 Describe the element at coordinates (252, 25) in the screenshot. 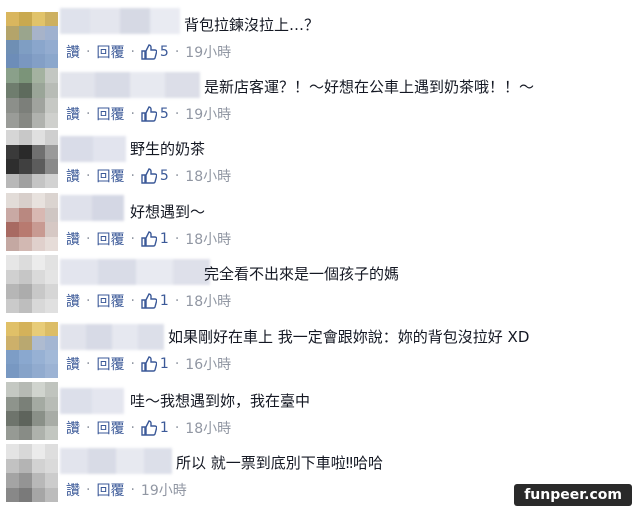

I see `comment-text: 背包拉鍊沒拉上…？` at that location.